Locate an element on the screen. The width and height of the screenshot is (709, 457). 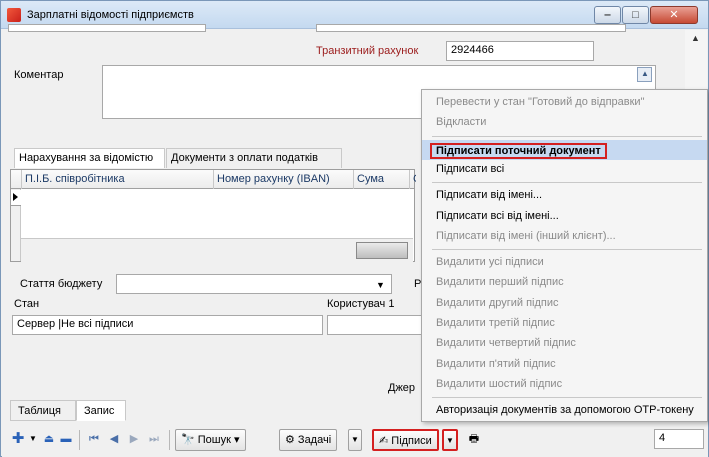
close-button: ✕ is located at coordinates (674, 15).